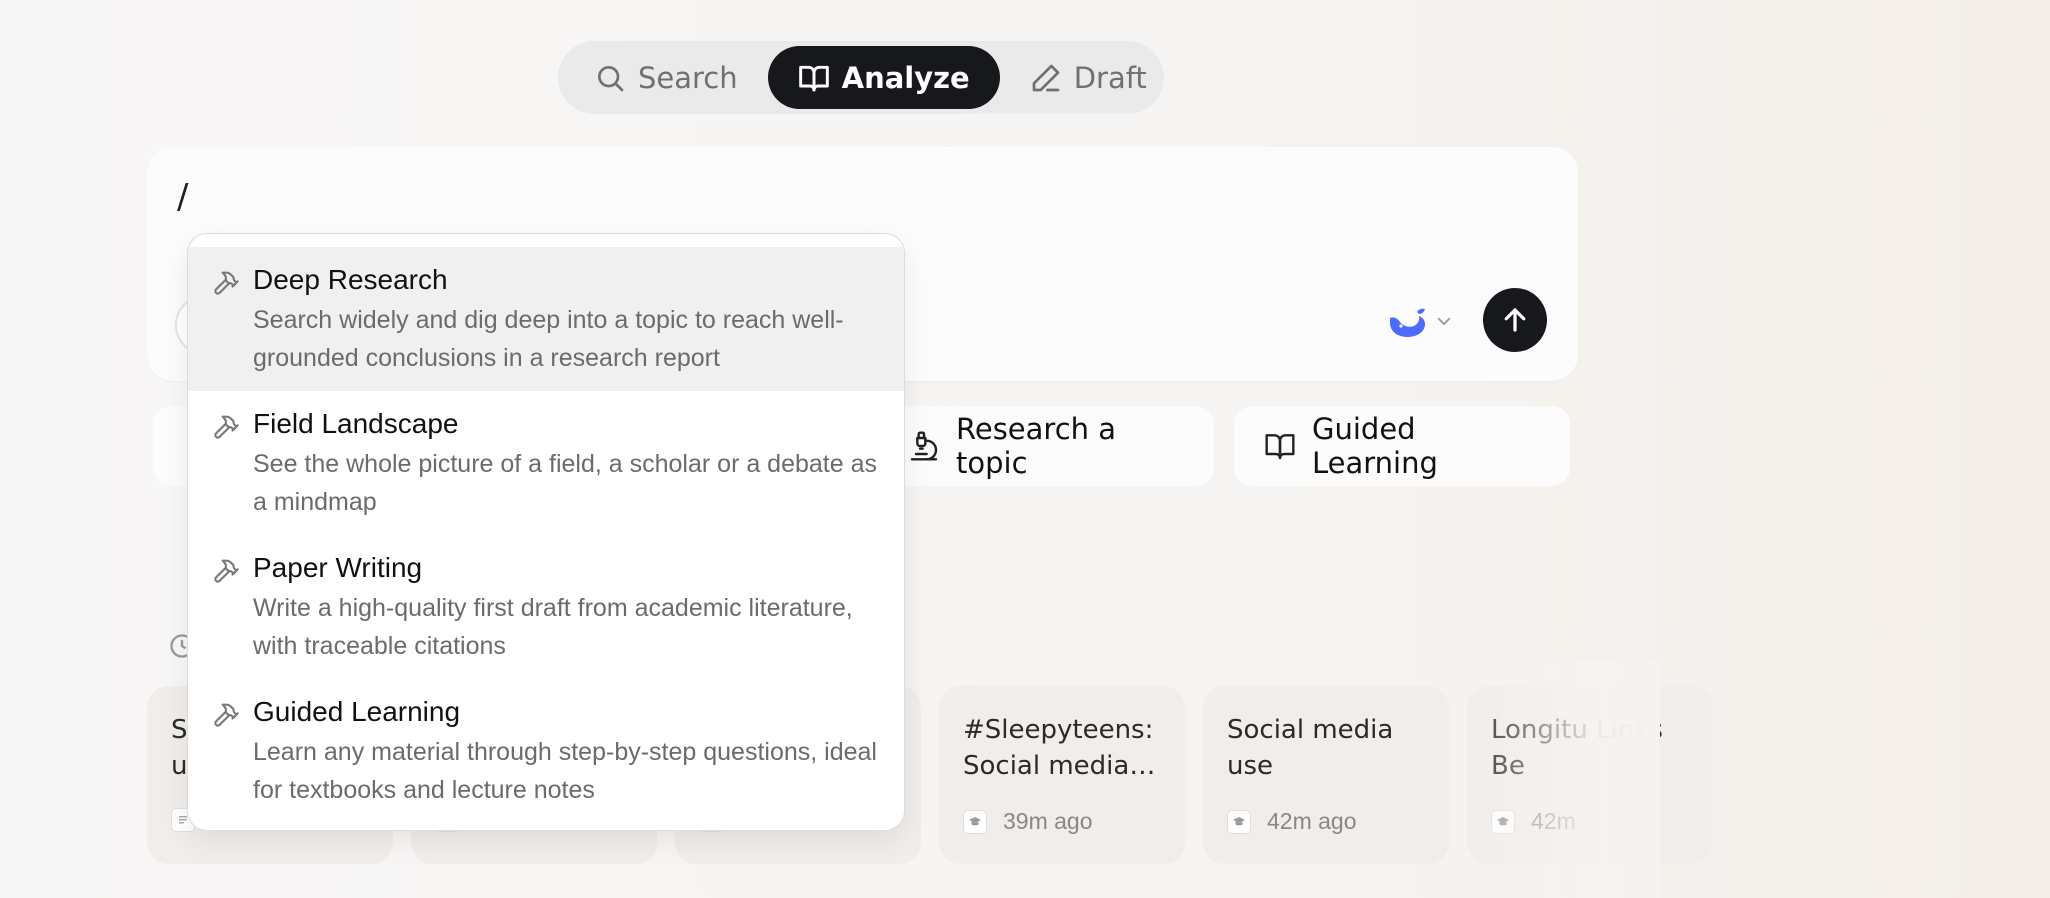 This screenshot has height=898, width=2050. Describe the element at coordinates (1036, 446) in the screenshot. I see `quick-action-research-label: Research a topic` at that location.